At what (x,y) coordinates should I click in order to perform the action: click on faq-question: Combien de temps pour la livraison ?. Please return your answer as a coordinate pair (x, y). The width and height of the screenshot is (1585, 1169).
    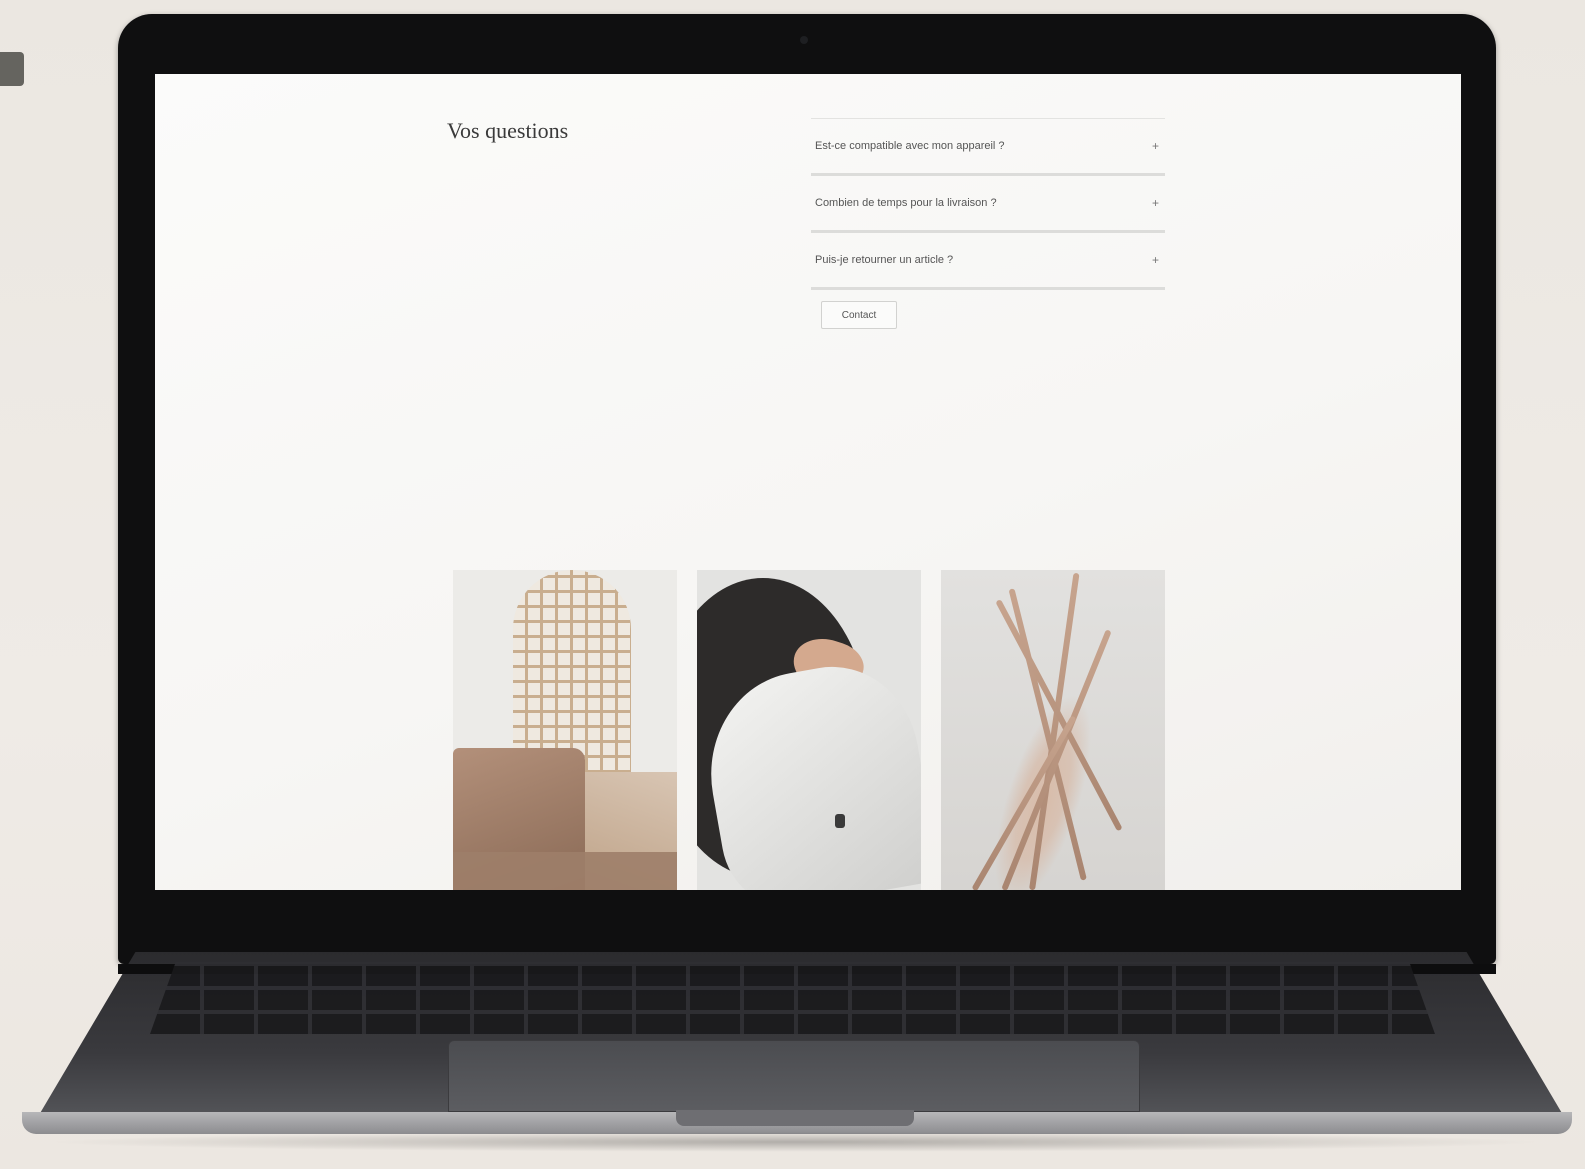
    Looking at the image, I should click on (906, 203).